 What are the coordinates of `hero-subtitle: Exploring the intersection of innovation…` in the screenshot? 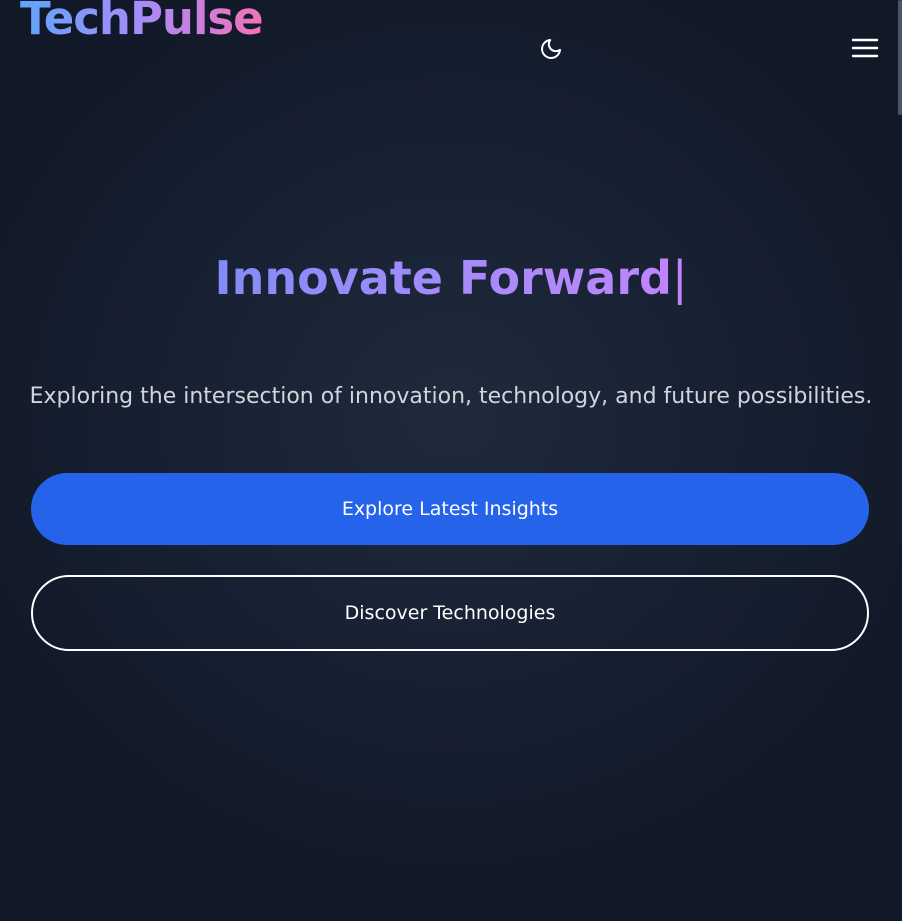 It's located at (451, 396).